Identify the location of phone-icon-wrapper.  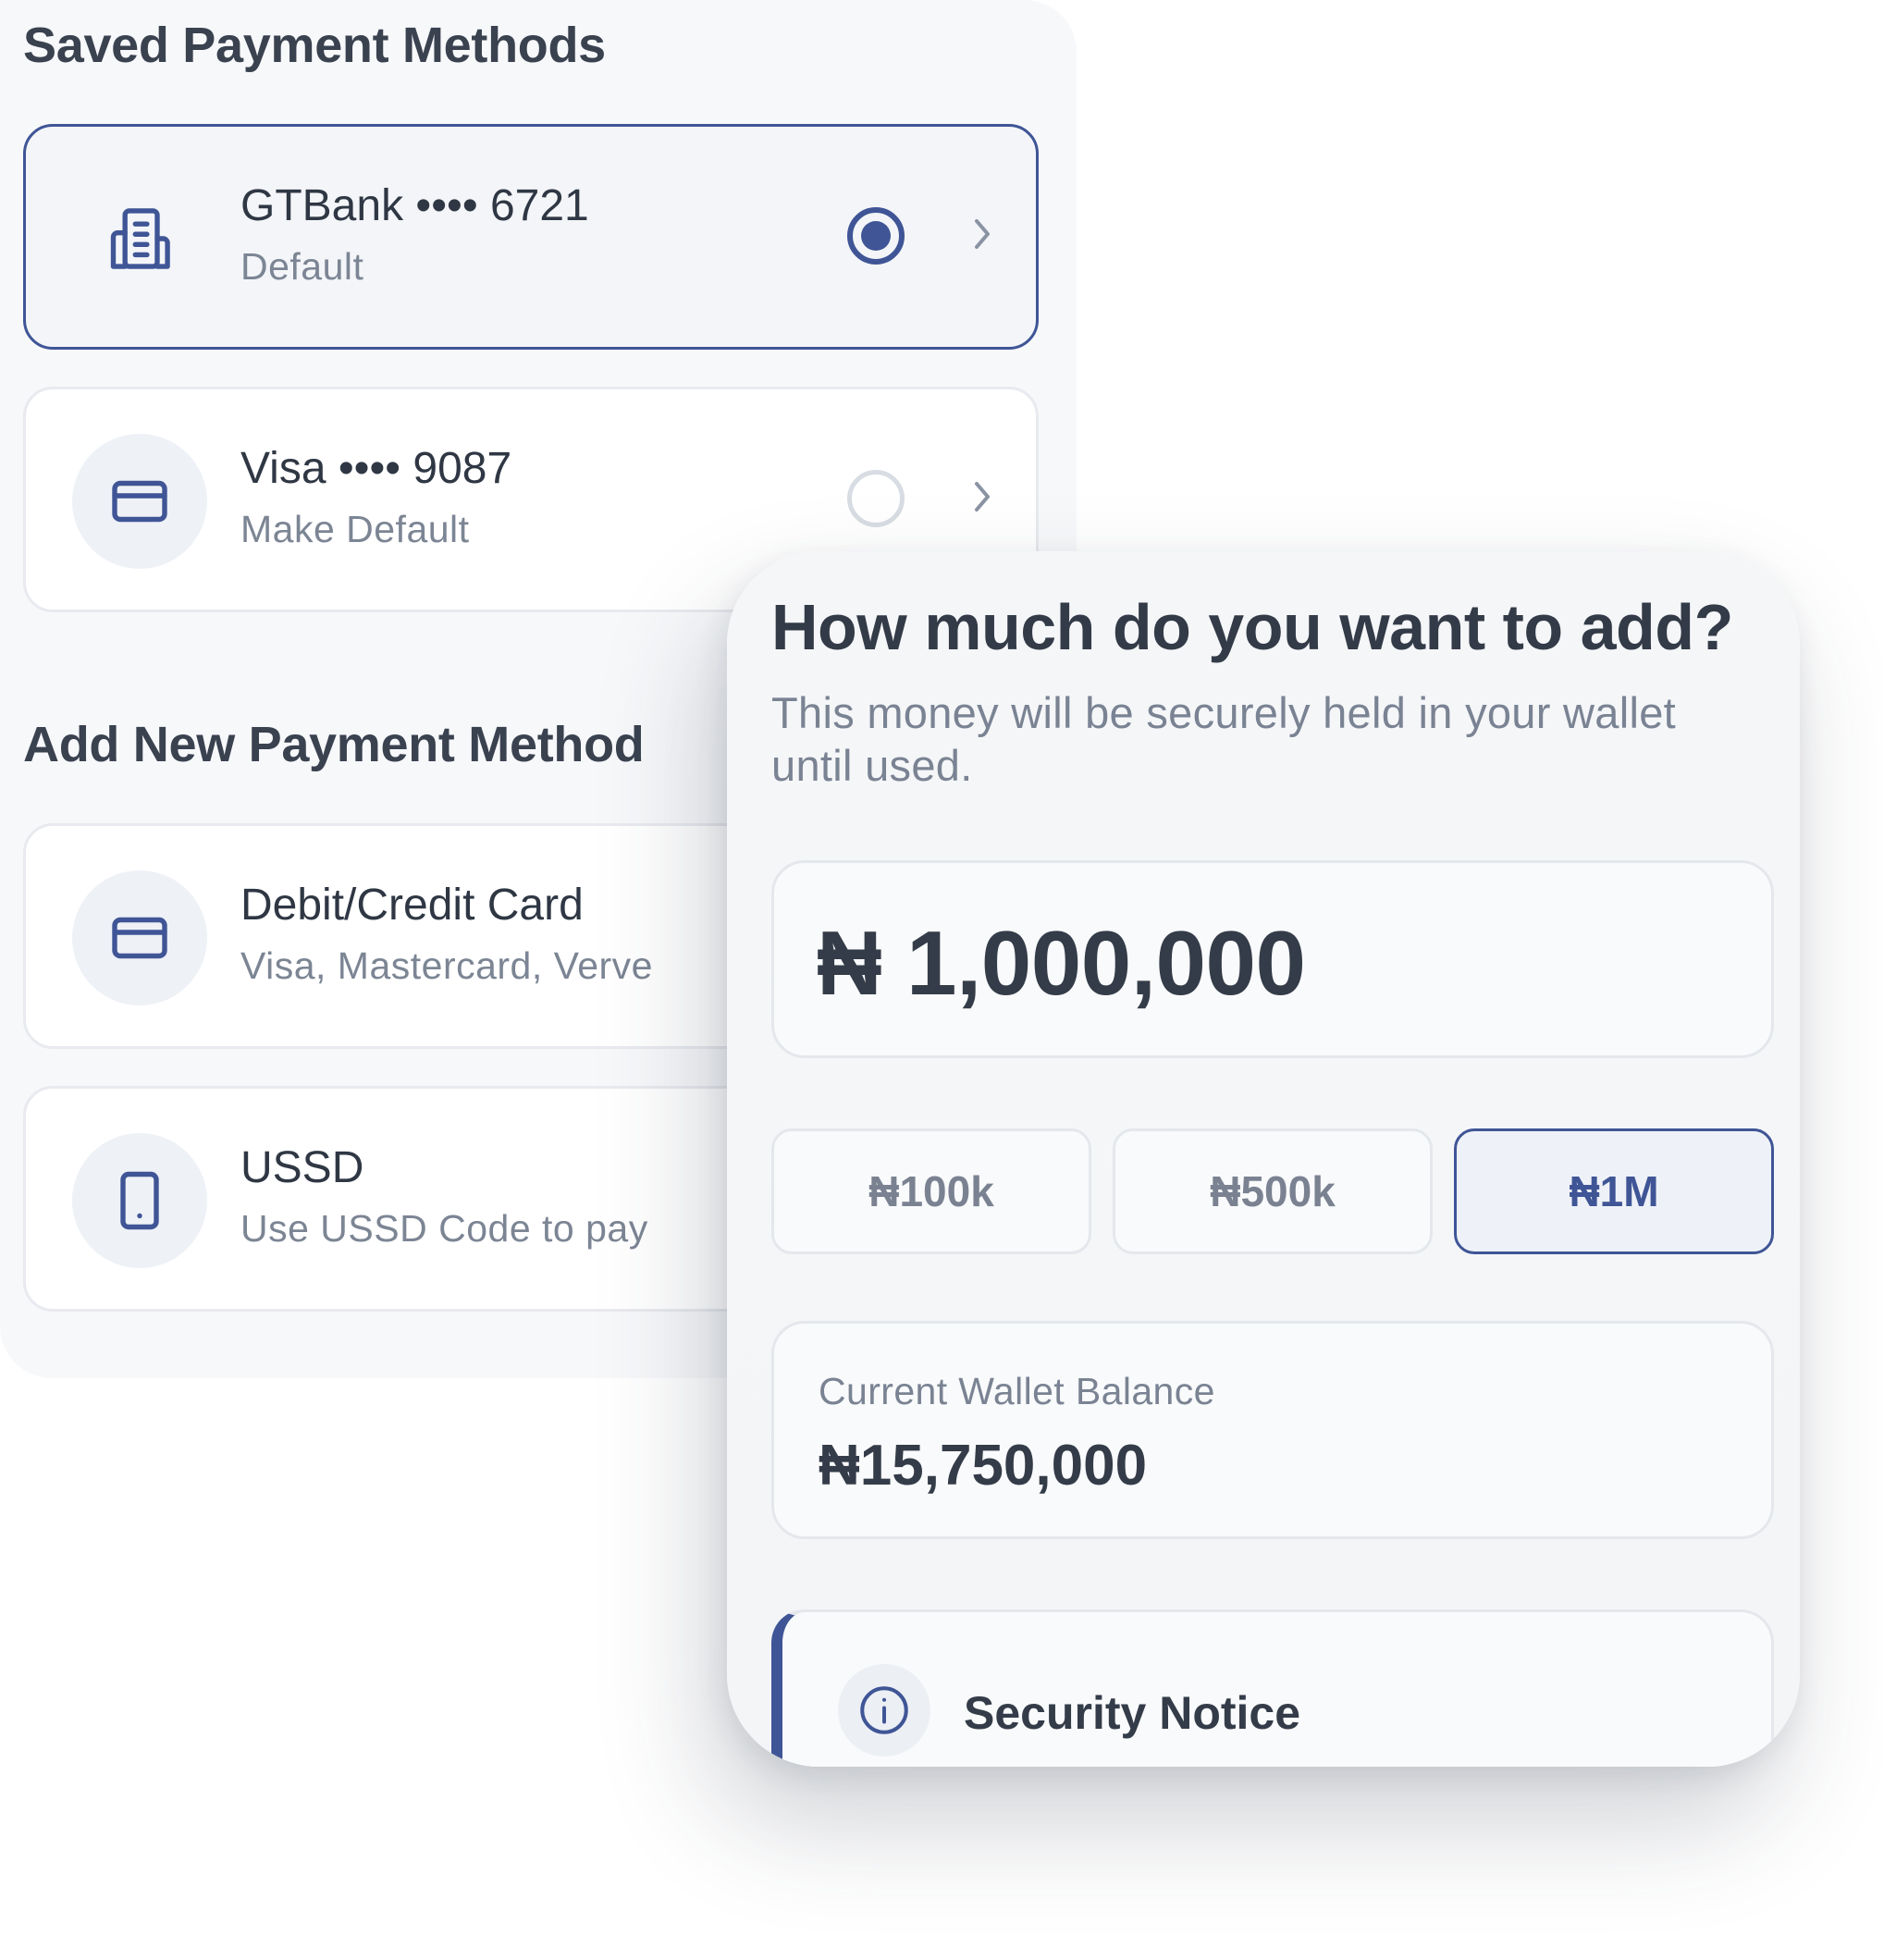
(139, 1200).